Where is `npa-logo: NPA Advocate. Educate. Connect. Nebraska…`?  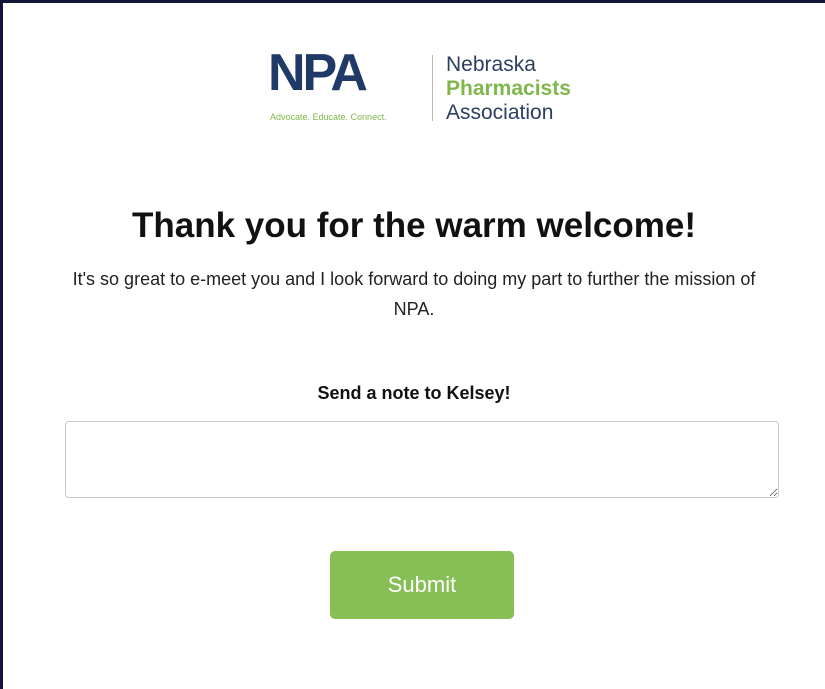
npa-logo: NPA Advocate. Educate. Connect. Nebraska… is located at coordinates (433, 88).